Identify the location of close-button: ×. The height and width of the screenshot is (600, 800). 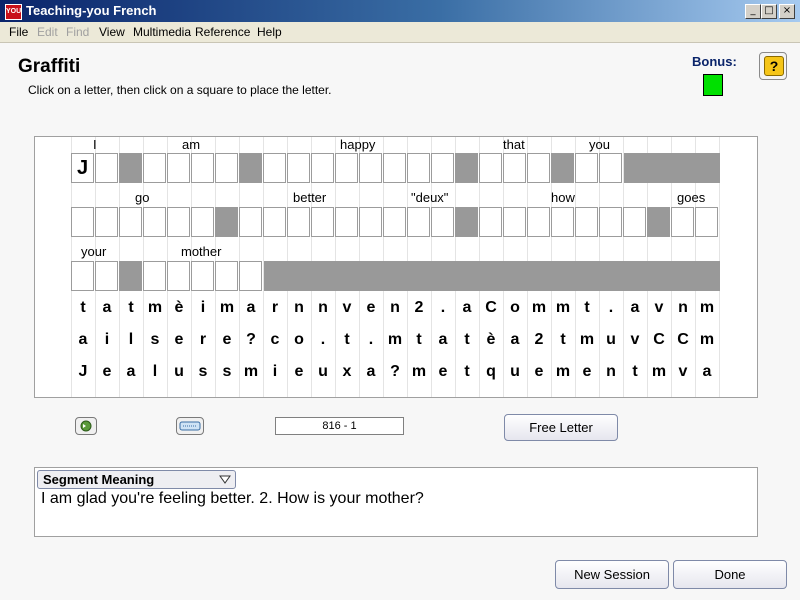
(787, 11).